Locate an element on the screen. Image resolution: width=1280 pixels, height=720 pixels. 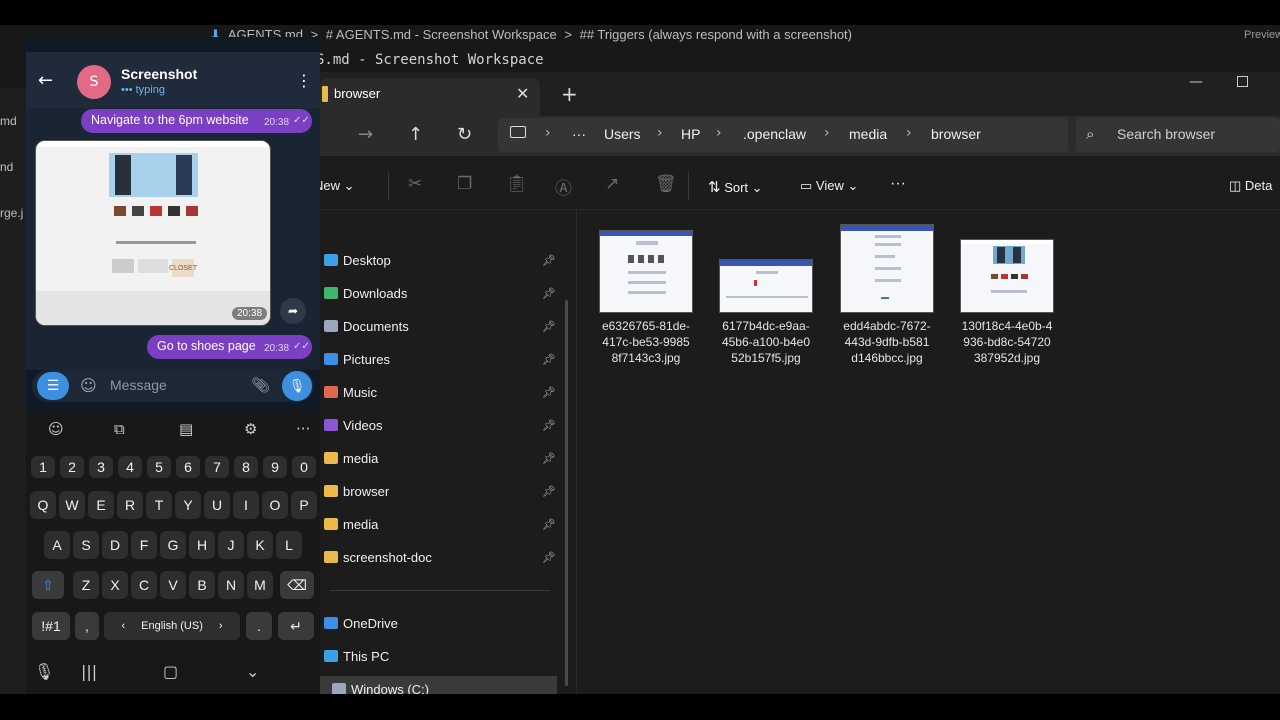
recent-apps-icon: ||| is located at coordinates (89, 671).